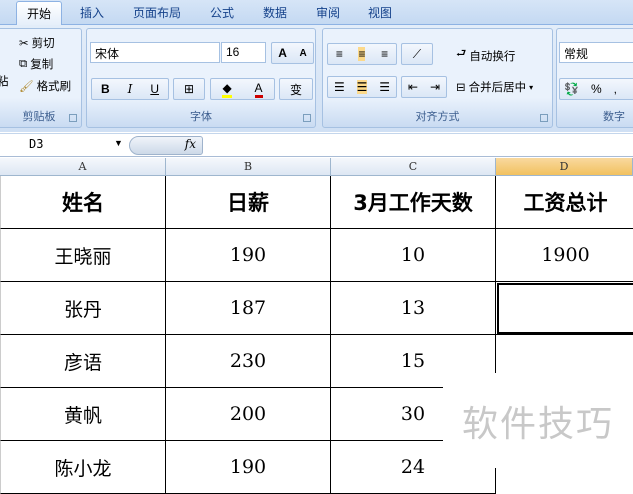  Describe the element at coordinates (157, 12) in the screenshot. I see `tab-page-layout: 页面布局` at that location.